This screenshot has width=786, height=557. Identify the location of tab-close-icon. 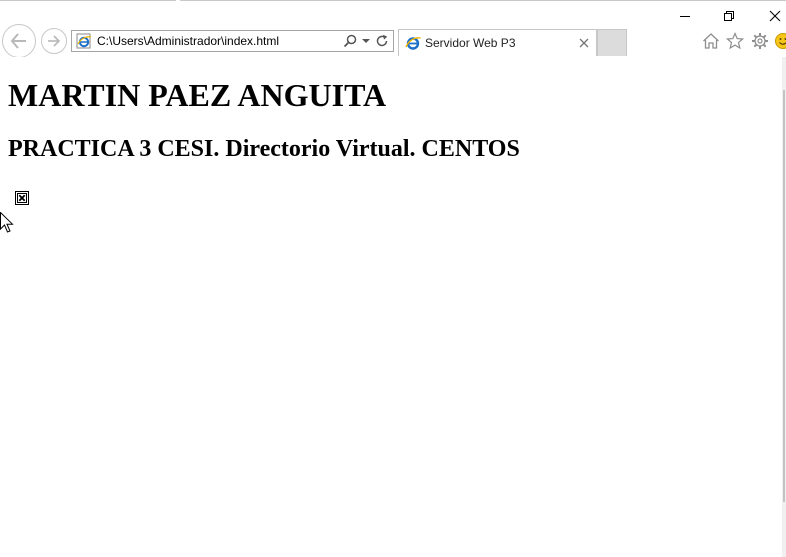
(584, 43).